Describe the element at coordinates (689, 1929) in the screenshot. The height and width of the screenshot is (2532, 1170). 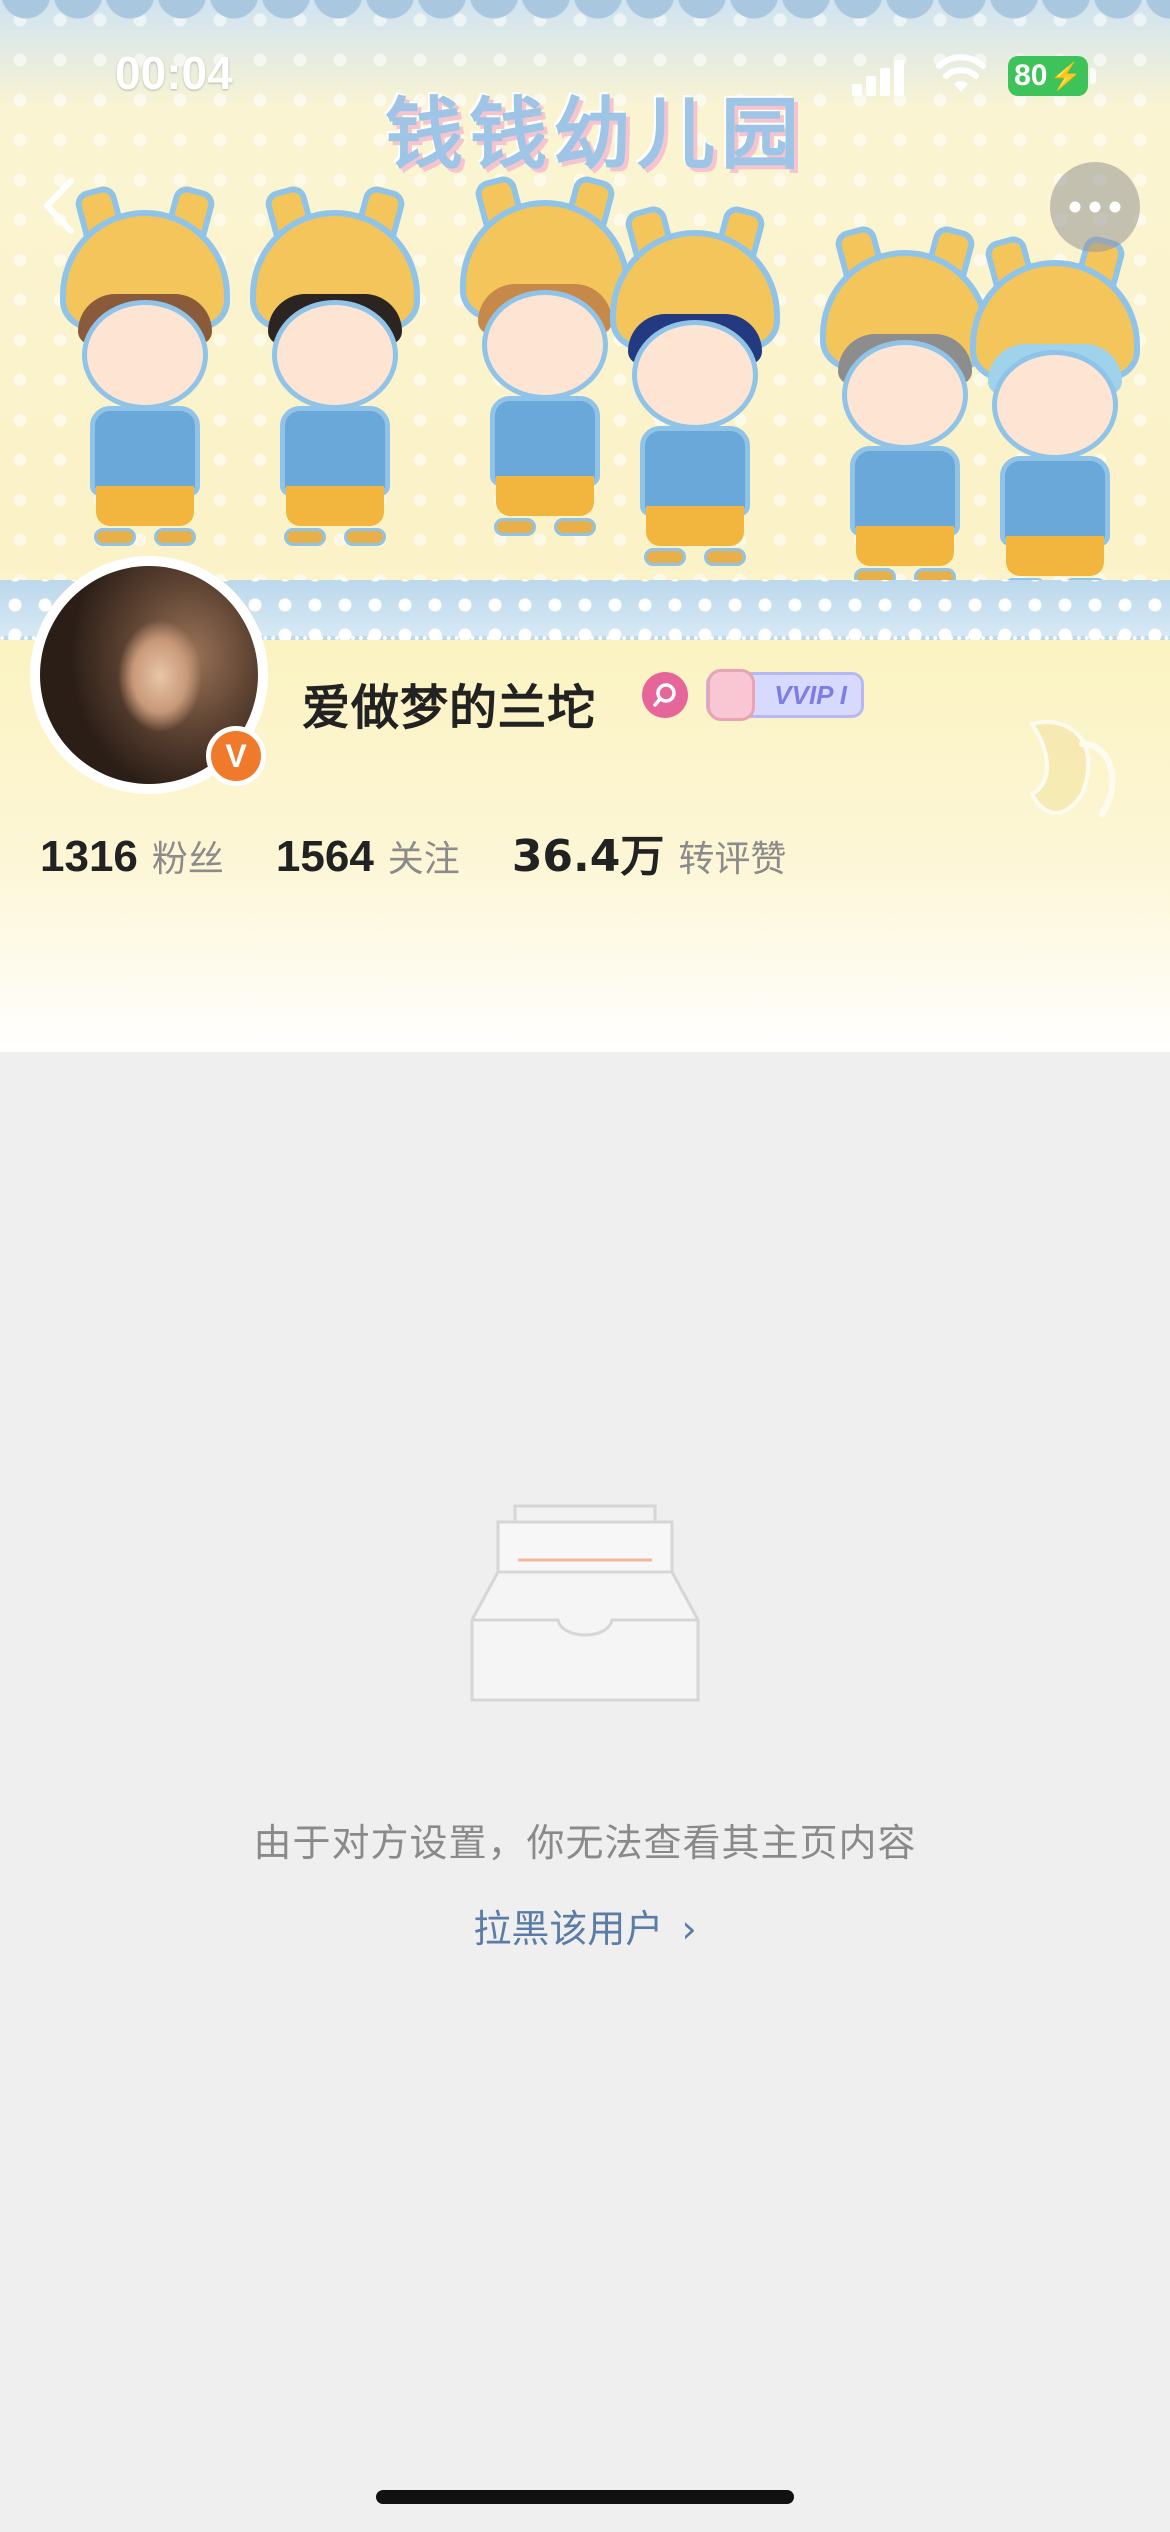
I see `chevron-right-icon: ›` at that location.